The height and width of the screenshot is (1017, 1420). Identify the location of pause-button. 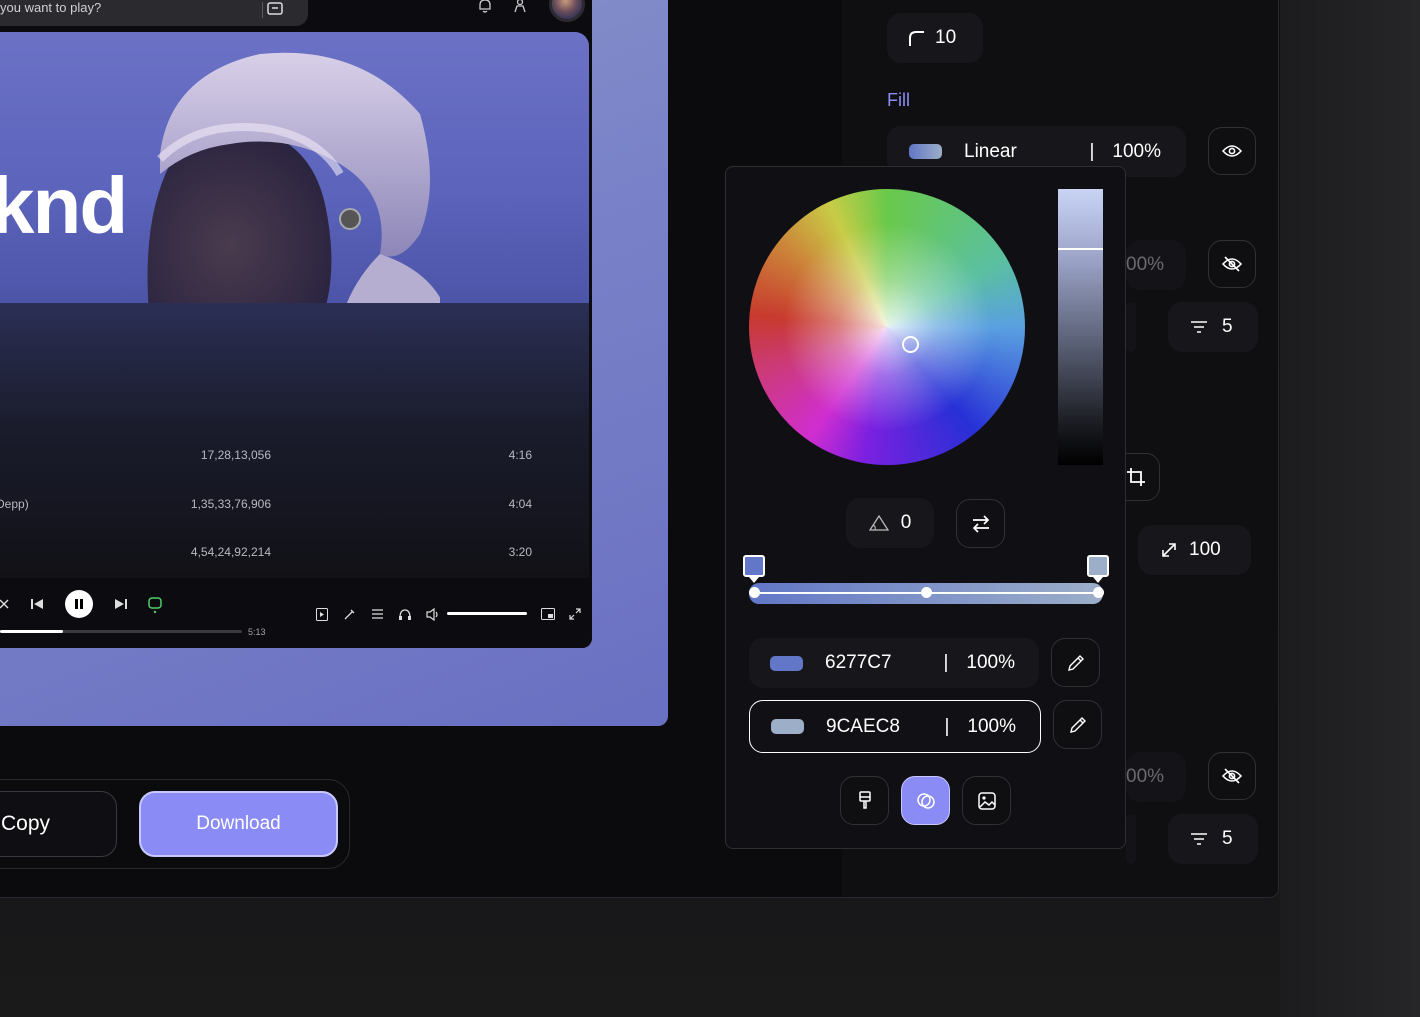
(79, 604).